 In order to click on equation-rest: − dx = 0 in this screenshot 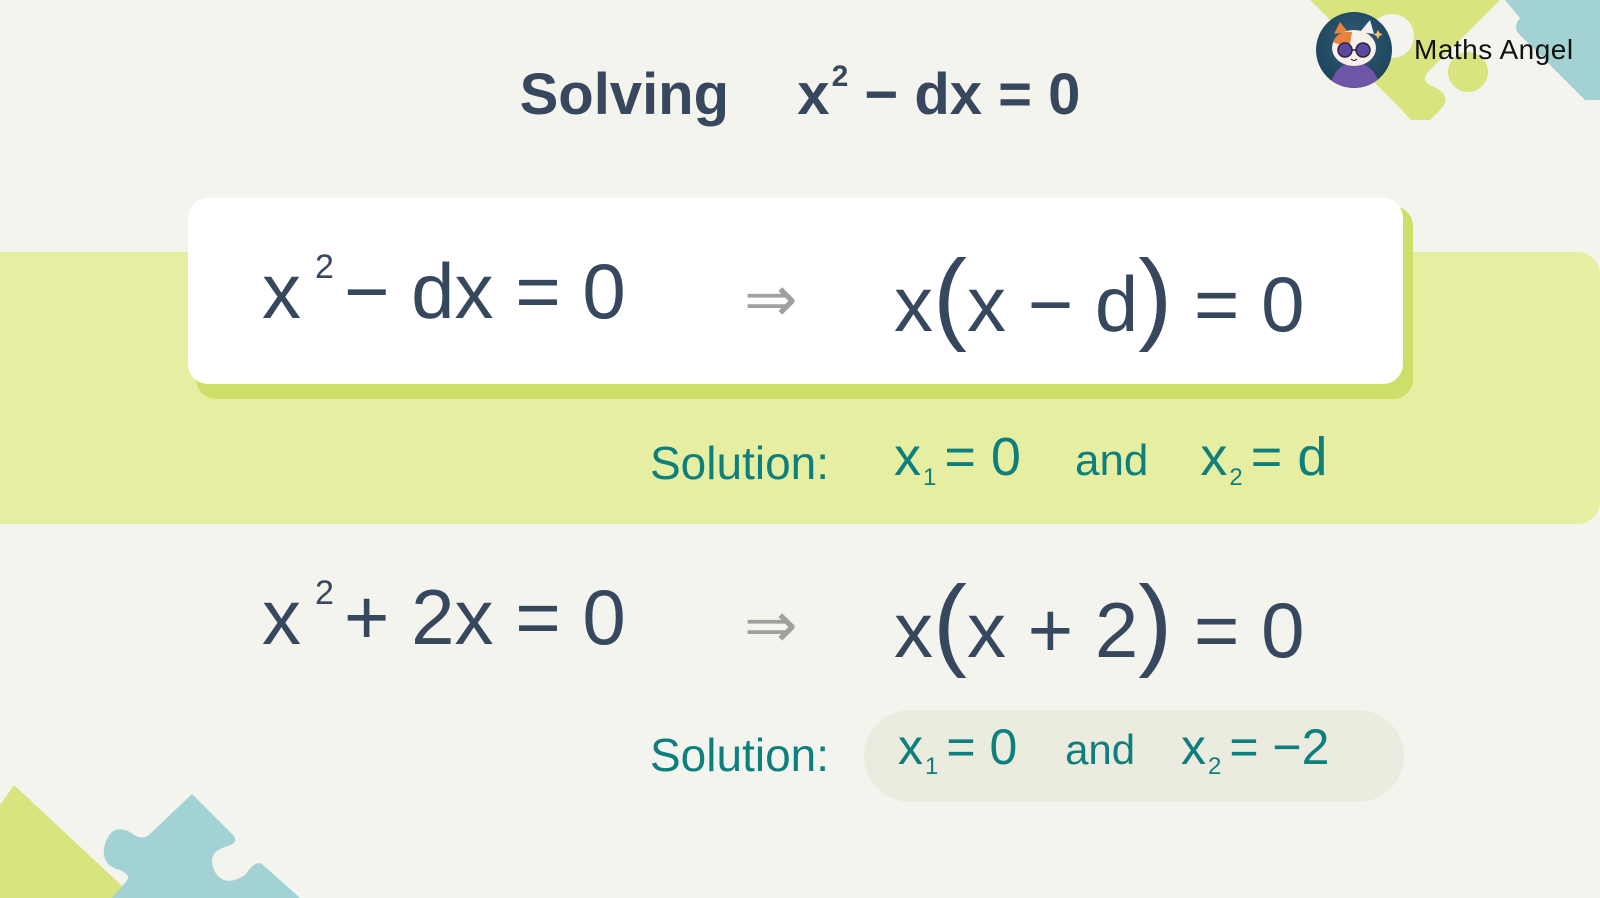, I will do `click(484, 291)`.